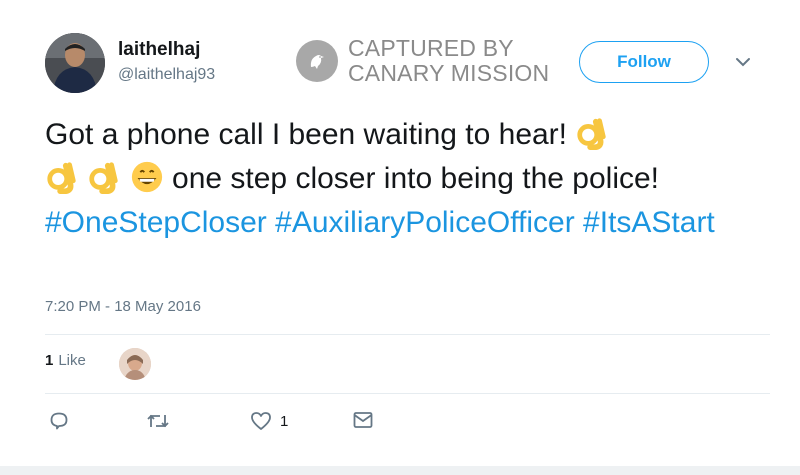 The height and width of the screenshot is (475, 800). I want to click on likes-label: Like, so click(72, 360).